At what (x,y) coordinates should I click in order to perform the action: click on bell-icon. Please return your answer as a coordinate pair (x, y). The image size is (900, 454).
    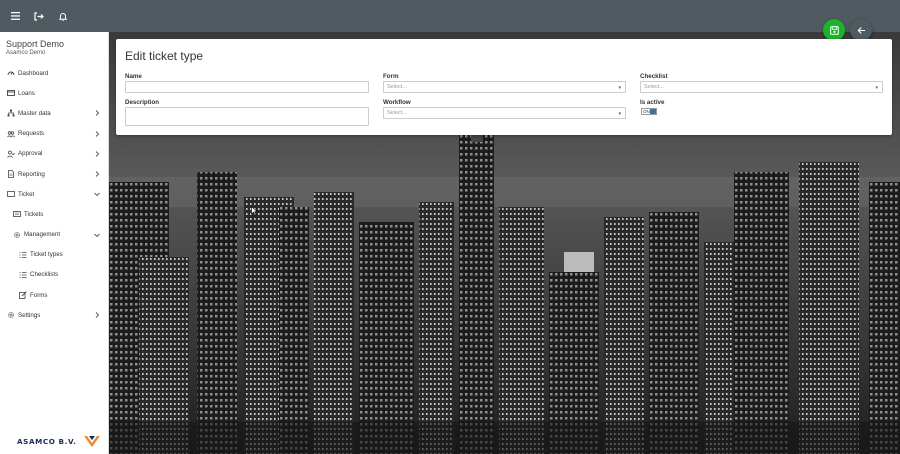
    Looking at the image, I should click on (63, 16).